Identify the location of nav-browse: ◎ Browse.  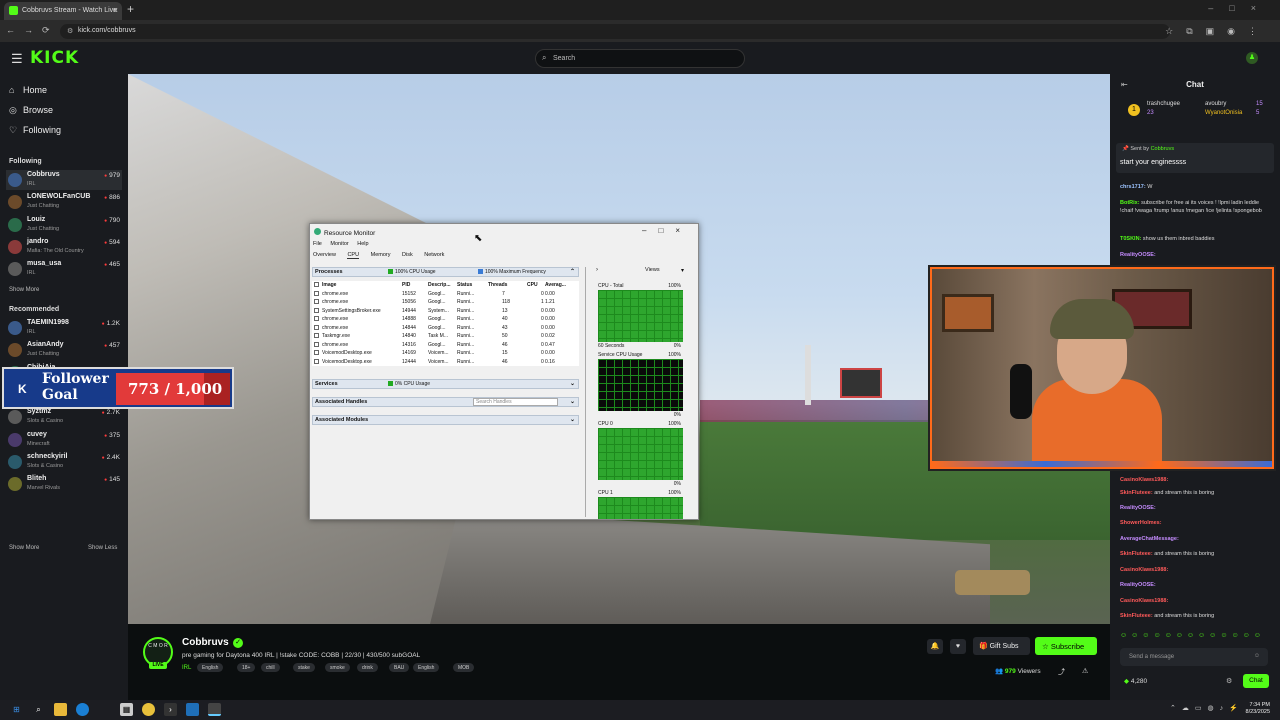
(31, 110).